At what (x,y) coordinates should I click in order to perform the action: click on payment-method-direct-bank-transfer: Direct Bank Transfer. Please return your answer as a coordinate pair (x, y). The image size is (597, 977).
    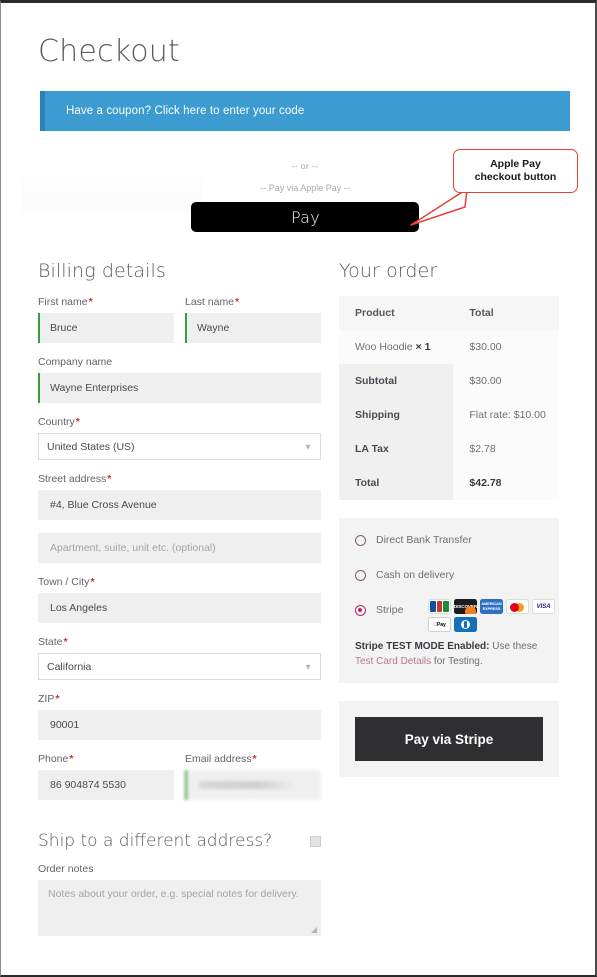
    Looking at the image, I should click on (449, 540).